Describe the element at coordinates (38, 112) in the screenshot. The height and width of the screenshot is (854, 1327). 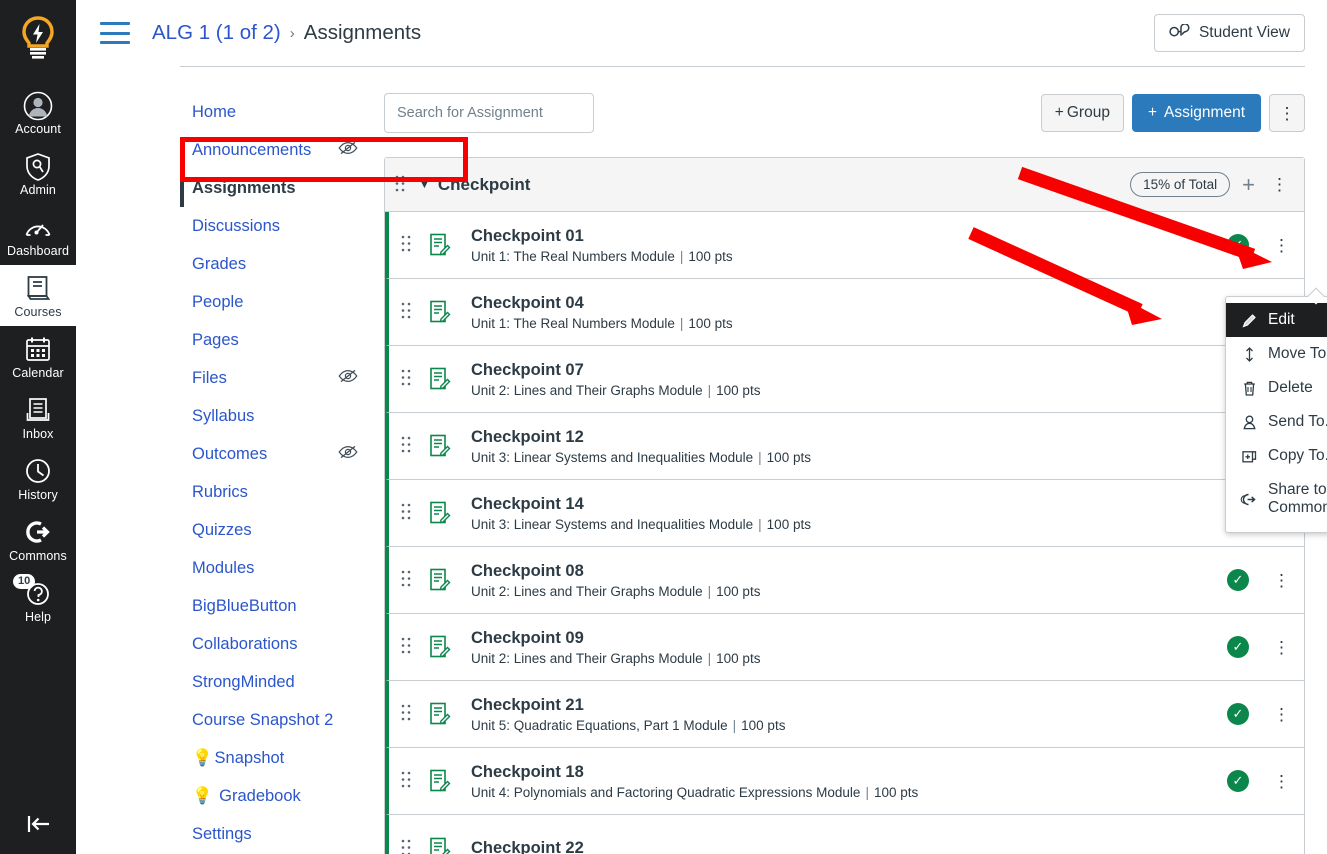
I see `global-nav-item-account: Account` at that location.